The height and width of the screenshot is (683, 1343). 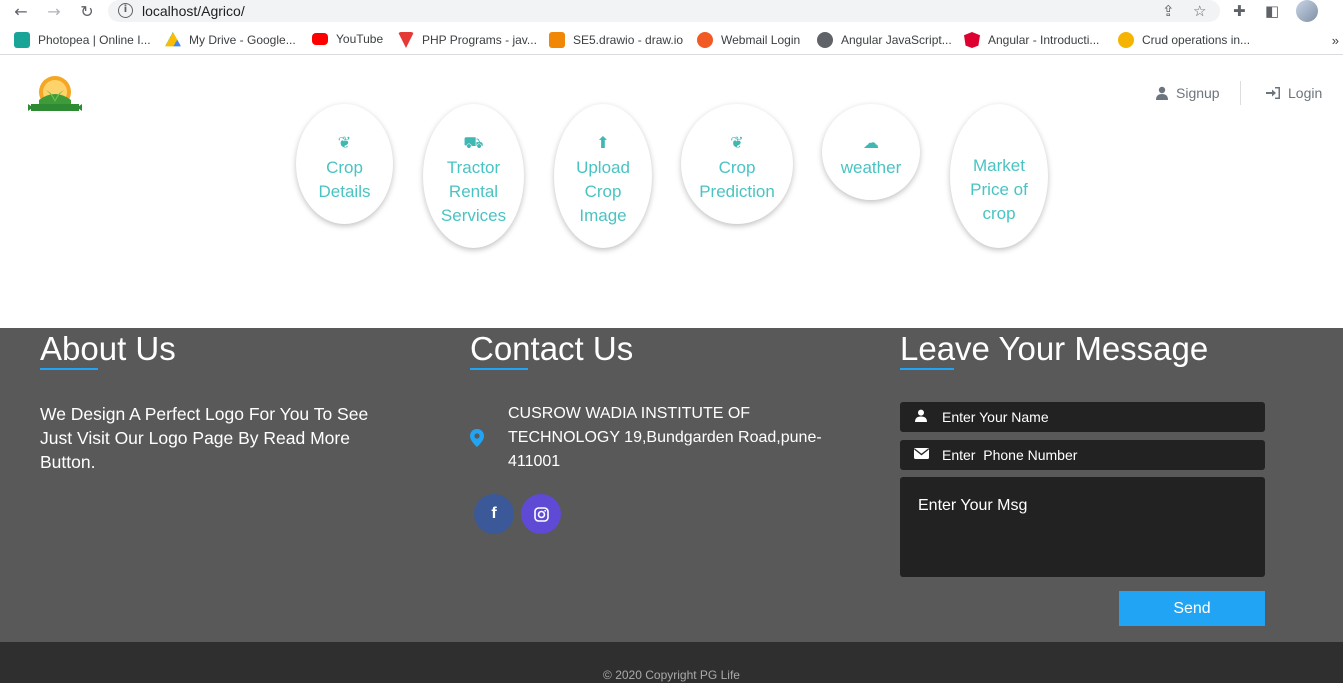 What do you see at coordinates (1305, 93) in the screenshot?
I see `login-label: Login` at bounding box center [1305, 93].